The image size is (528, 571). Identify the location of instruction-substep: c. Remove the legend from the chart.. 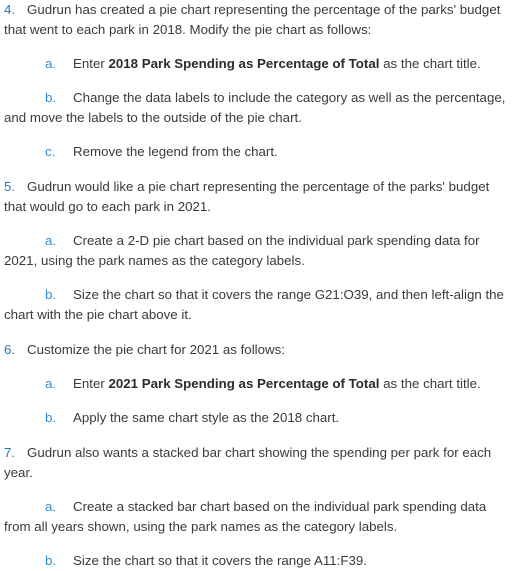
(260, 152).